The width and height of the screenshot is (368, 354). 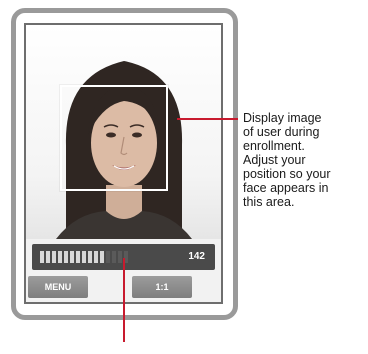 What do you see at coordinates (162, 287) in the screenshot?
I see `ratio-button: 1:1` at bounding box center [162, 287].